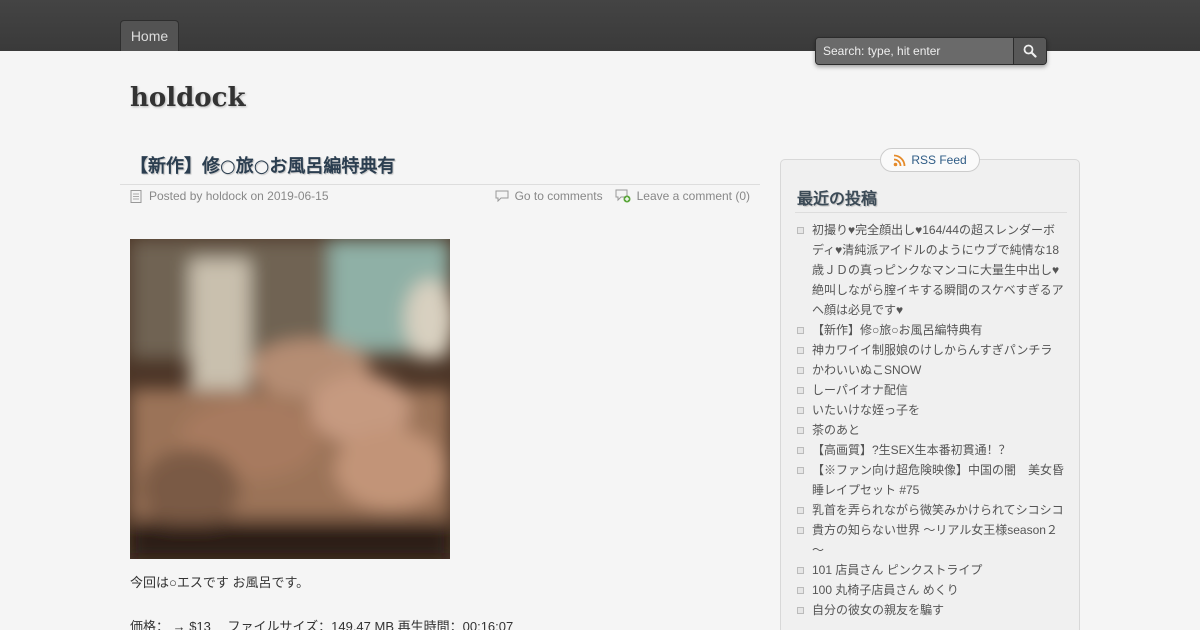 The height and width of the screenshot is (630, 1200). I want to click on rss-icon, so click(900, 160).